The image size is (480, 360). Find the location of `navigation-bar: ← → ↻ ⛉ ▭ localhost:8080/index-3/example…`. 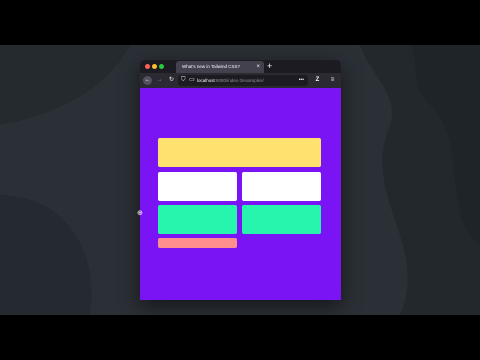

navigation-bar: ← → ↻ ⛉ ▭ localhost:8080/index-3/example… is located at coordinates (240, 80).